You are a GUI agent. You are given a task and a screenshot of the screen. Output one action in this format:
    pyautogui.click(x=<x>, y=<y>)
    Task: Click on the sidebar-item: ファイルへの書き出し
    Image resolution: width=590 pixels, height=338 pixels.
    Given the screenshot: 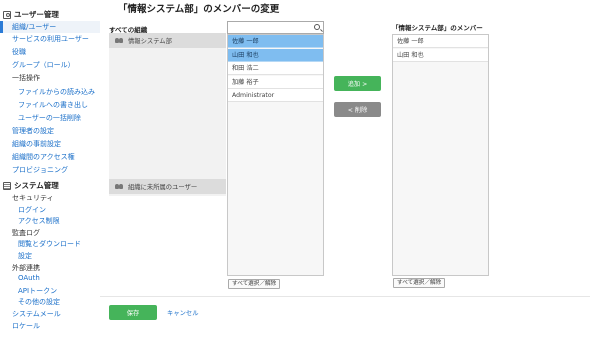 What is the action you would take?
    pyautogui.click(x=53, y=105)
    